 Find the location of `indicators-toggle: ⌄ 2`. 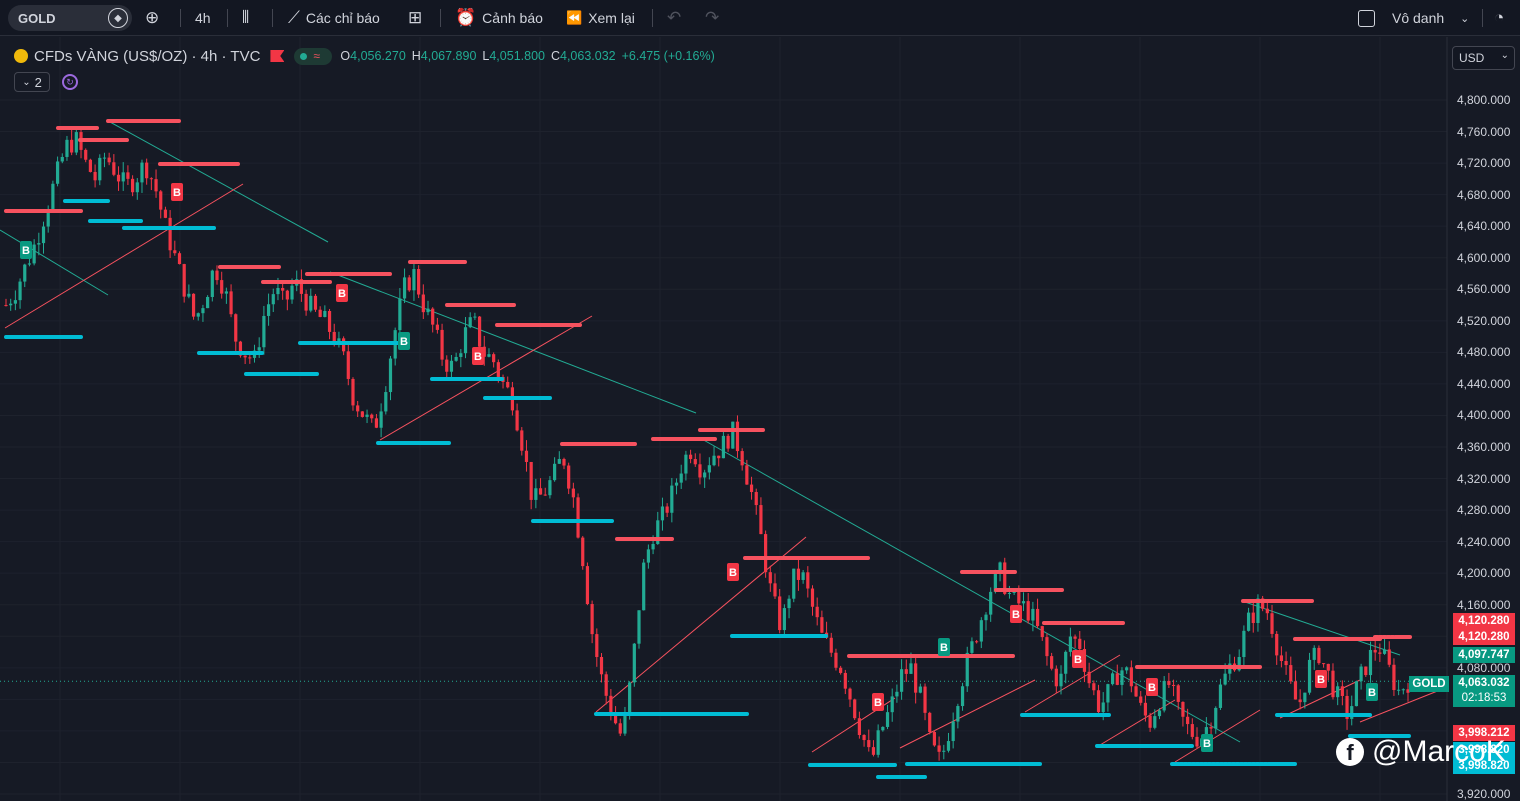

indicators-toggle: ⌄ 2 is located at coordinates (32, 82).